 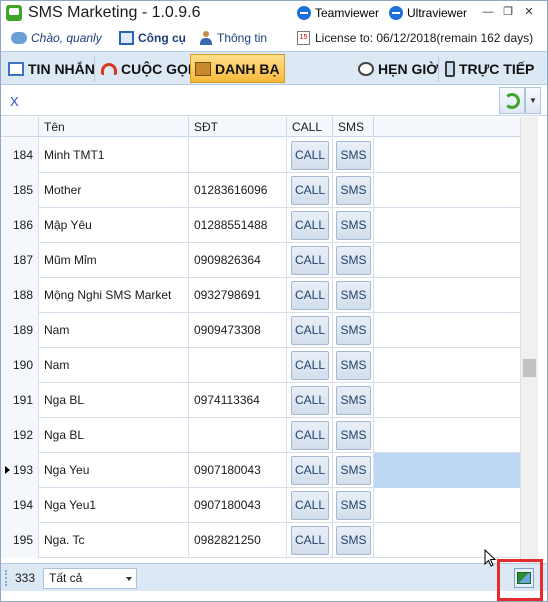 I want to click on tab-calls: CUỘC GỌI, so click(x=146, y=68).